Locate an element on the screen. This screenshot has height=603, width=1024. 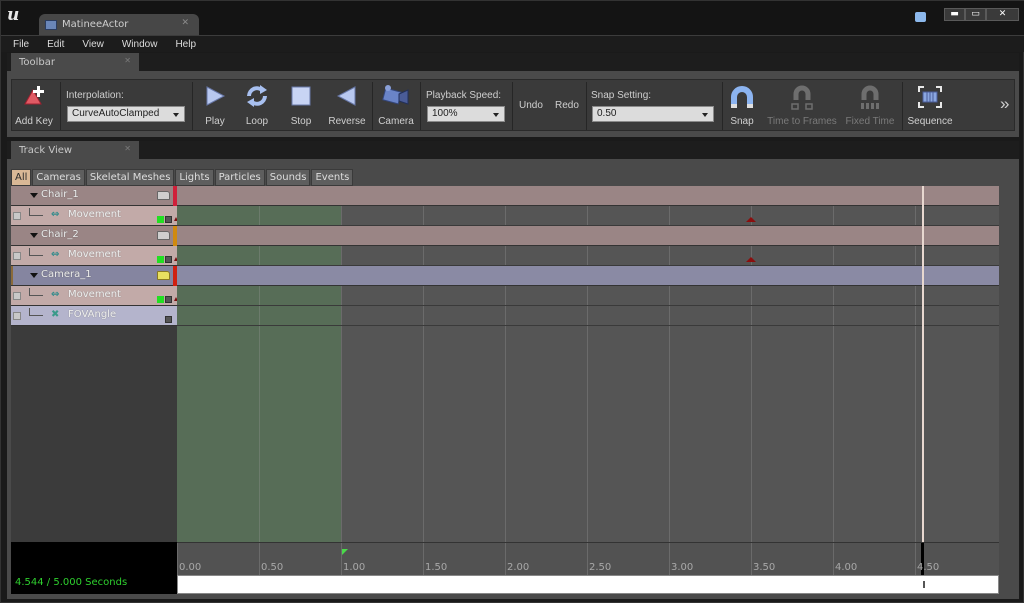
timeline-row-chair-2-movement is located at coordinates (588, 256).